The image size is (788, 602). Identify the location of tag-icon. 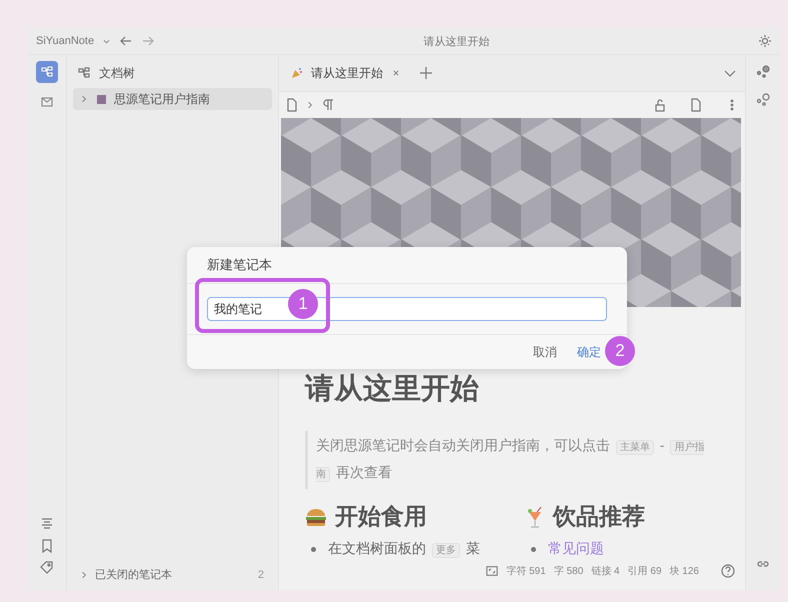
(47, 568).